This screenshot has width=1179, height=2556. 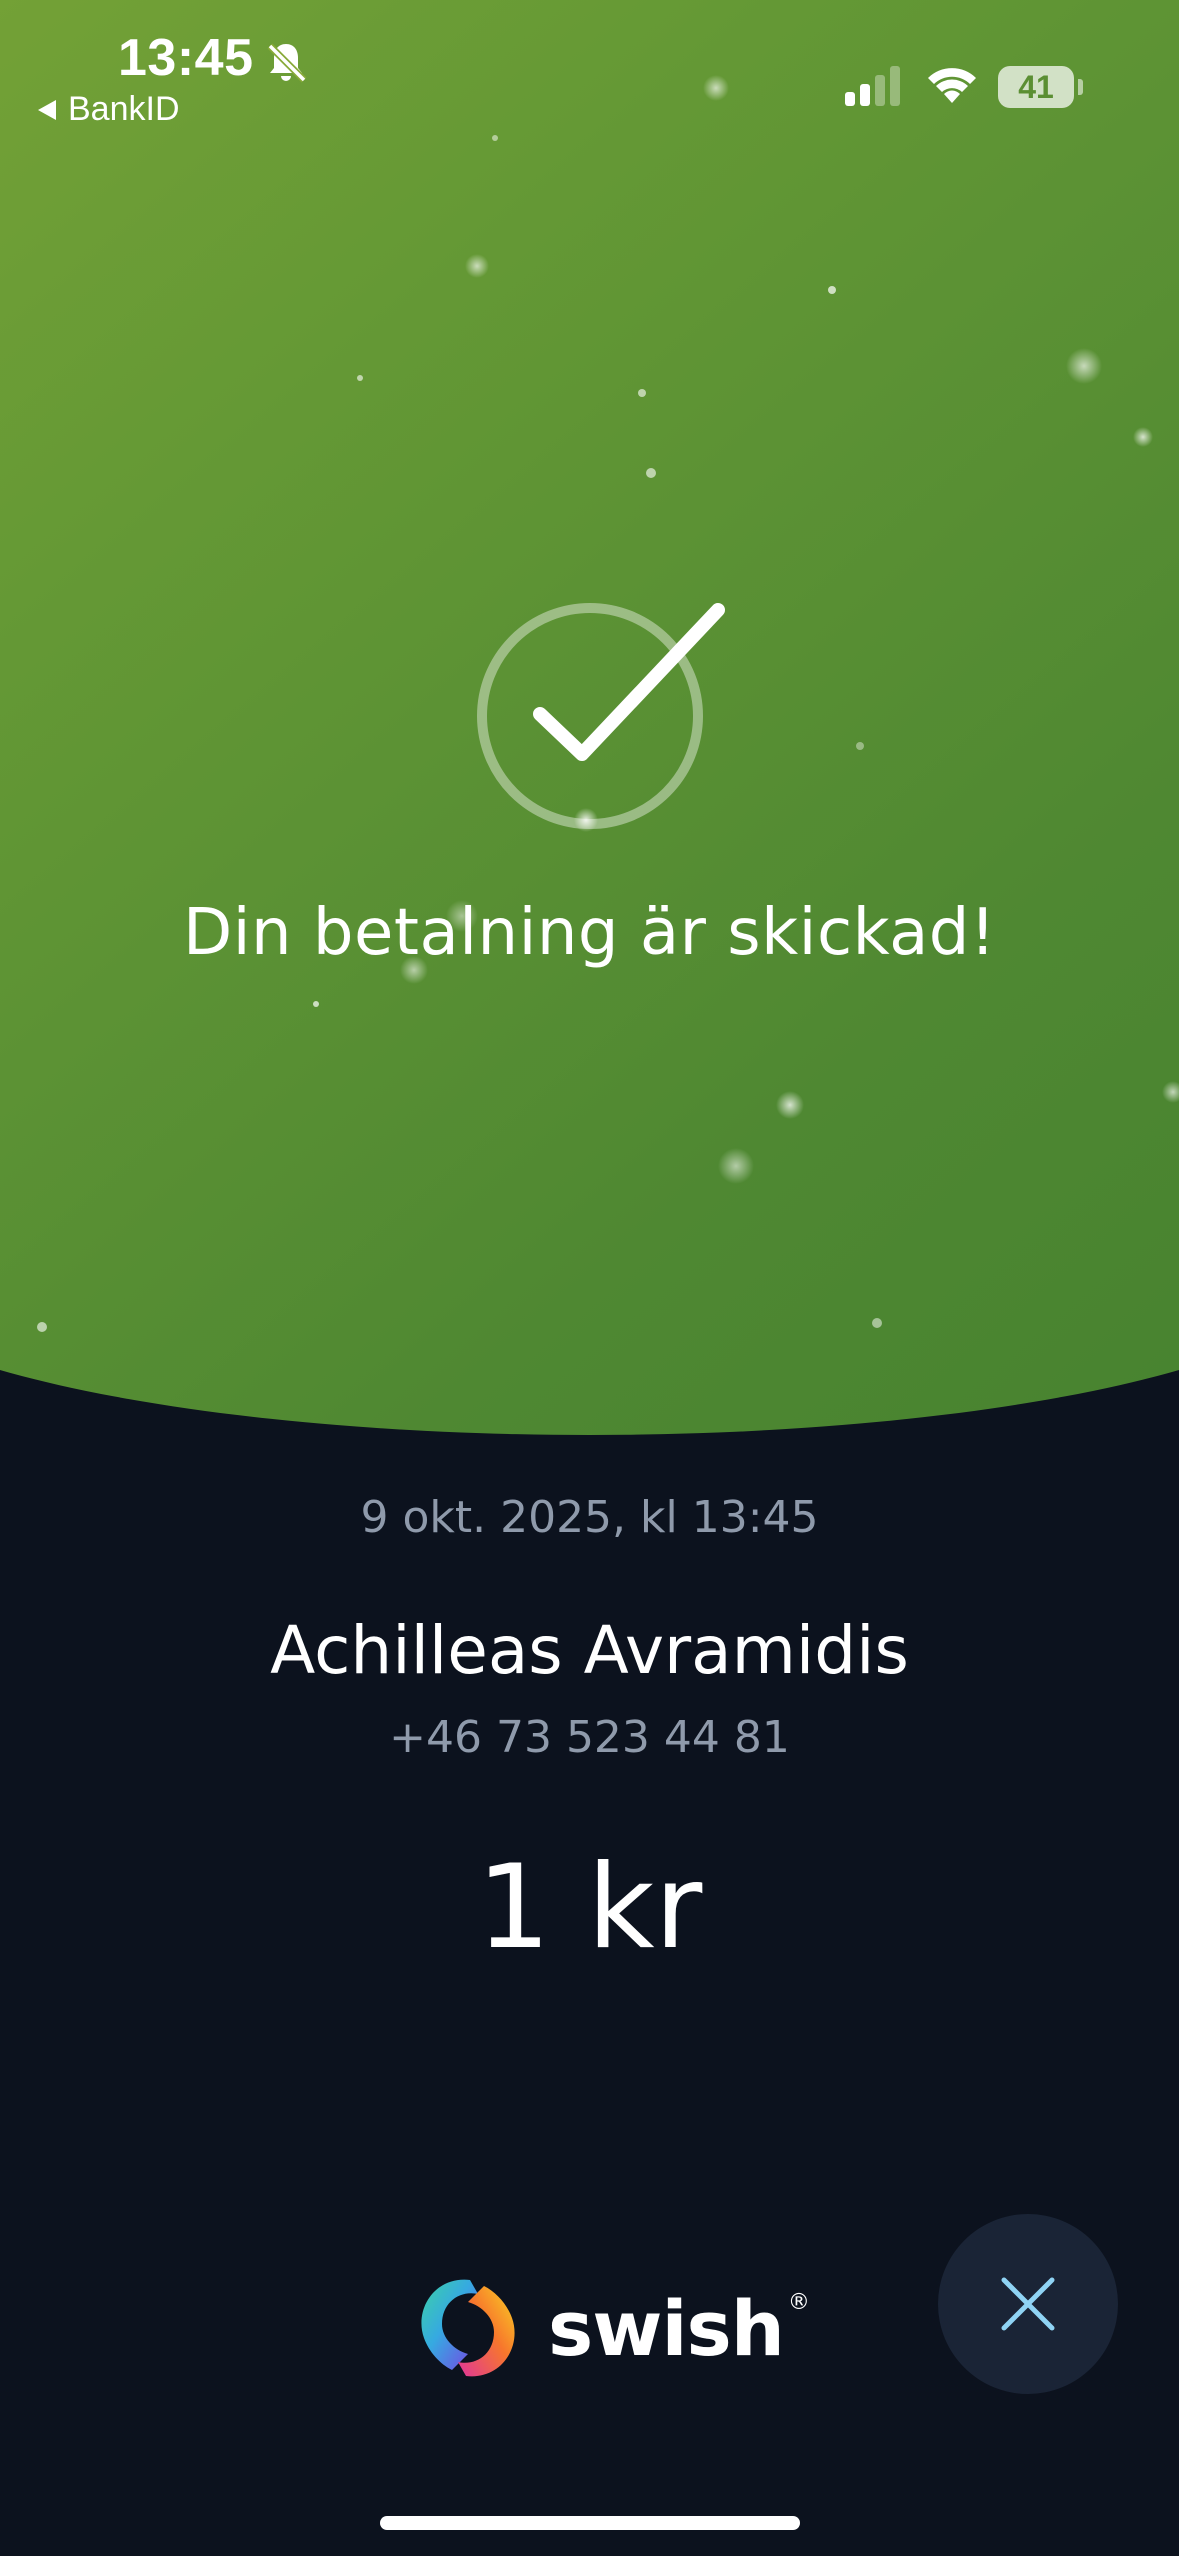 I want to click on battery-level: 41, so click(x=1036, y=87).